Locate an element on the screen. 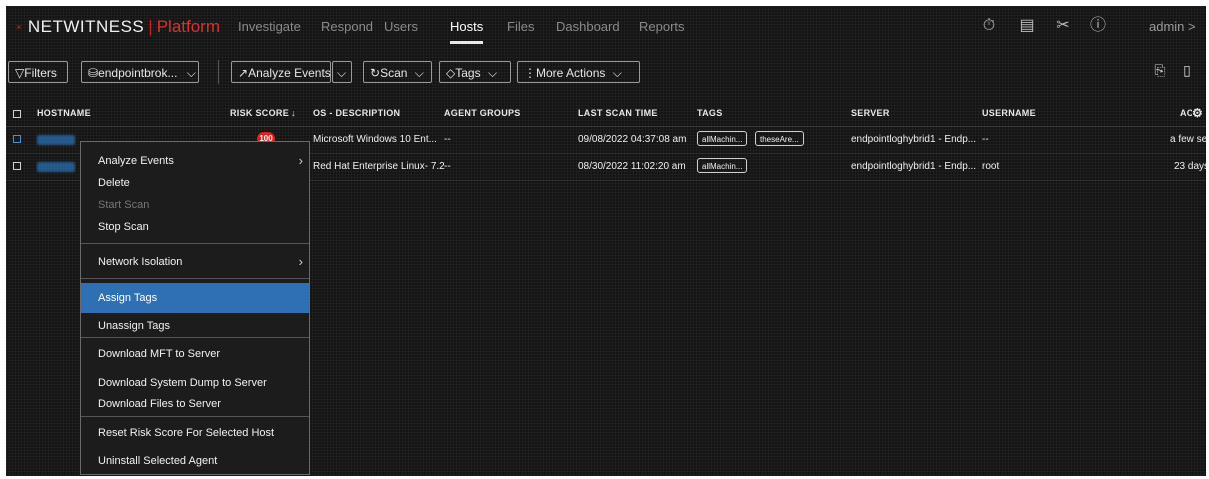 The image size is (1209, 479). column-agent-groups: AGENT GROUPS is located at coordinates (482, 113).